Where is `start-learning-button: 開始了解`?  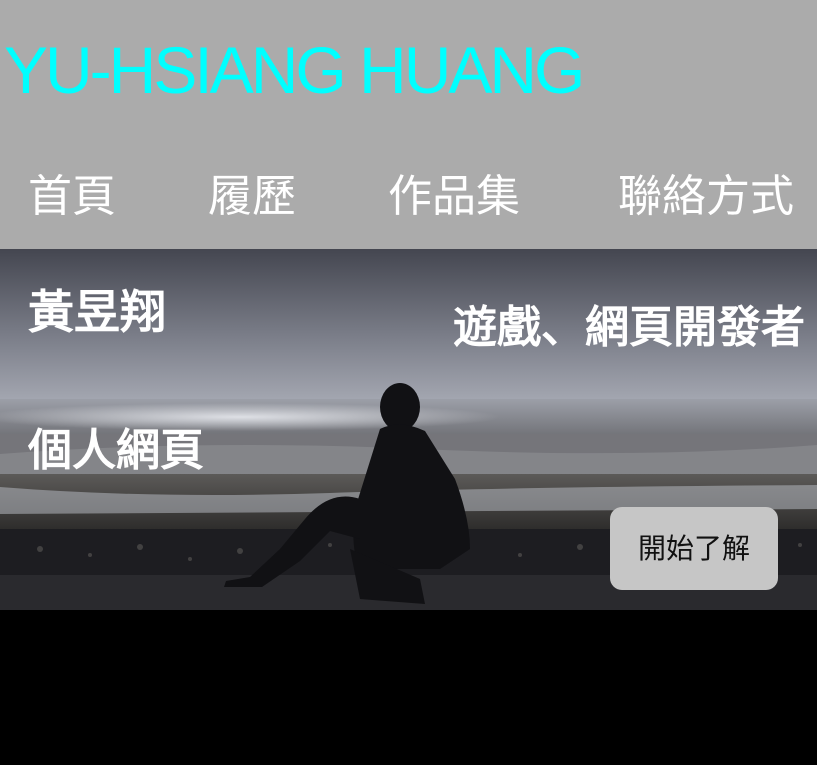
start-learning-button: 開始了解 is located at coordinates (694, 548).